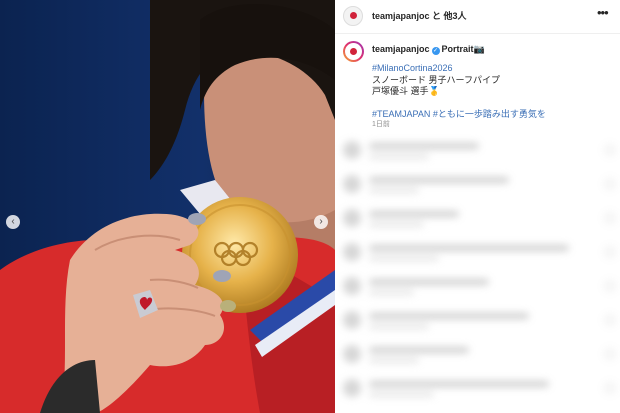 The image size is (620, 413). Describe the element at coordinates (401, 49) in the screenshot. I see `caption-username: teamjapanjoc` at that location.